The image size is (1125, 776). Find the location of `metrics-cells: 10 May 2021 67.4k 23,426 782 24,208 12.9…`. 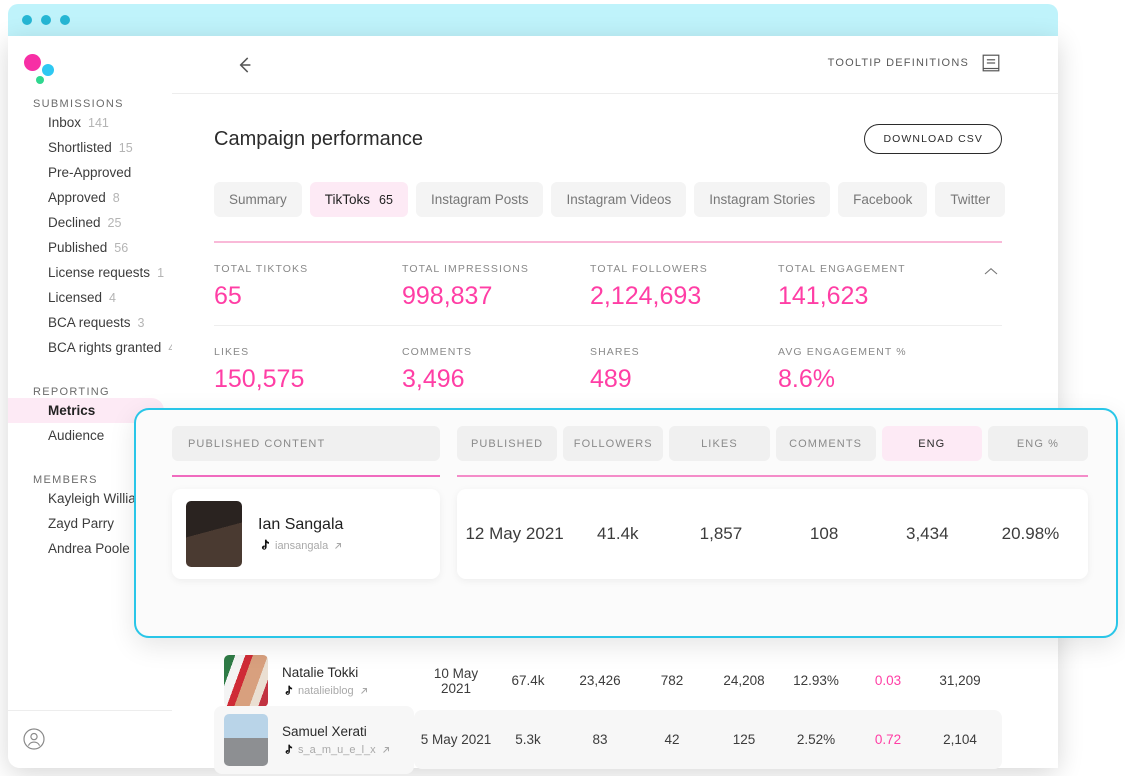

metrics-cells: 10 May 2021 67.4k 23,426 782 24,208 12.9… is located at coordinates (708, 680).